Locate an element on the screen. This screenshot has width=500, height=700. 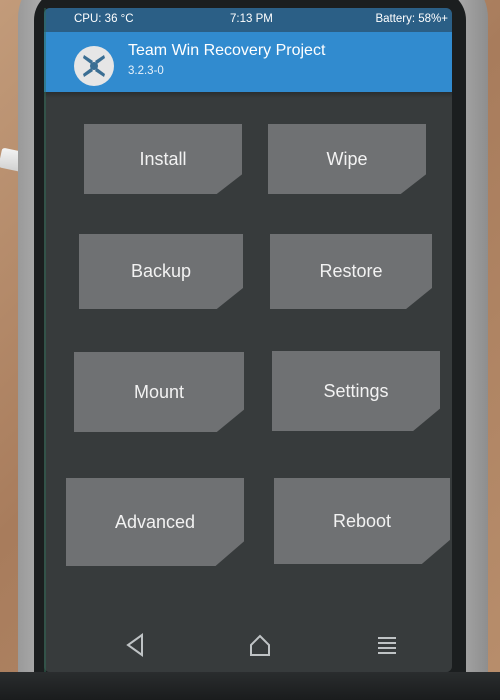
restore-button: Restore is located at coordinates (351, 271).